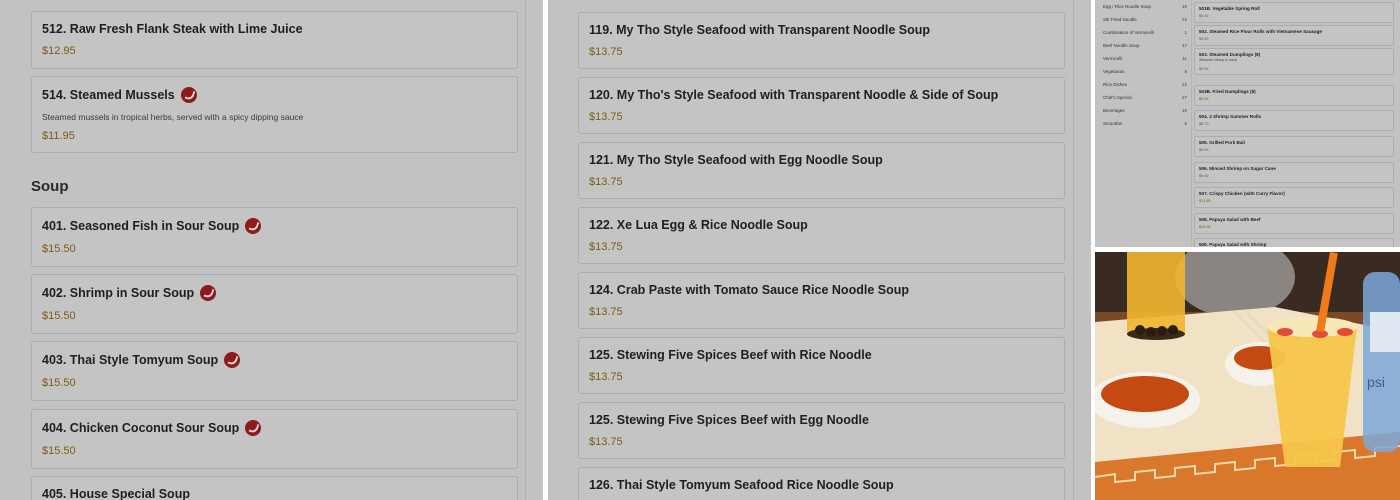 This screenshot has width=1400, height=500. Describe the element at coordinates (1233, 244) in the screenshot. I see `mini-item-title: 509. Papaya Salad with Shrimp` at that location.